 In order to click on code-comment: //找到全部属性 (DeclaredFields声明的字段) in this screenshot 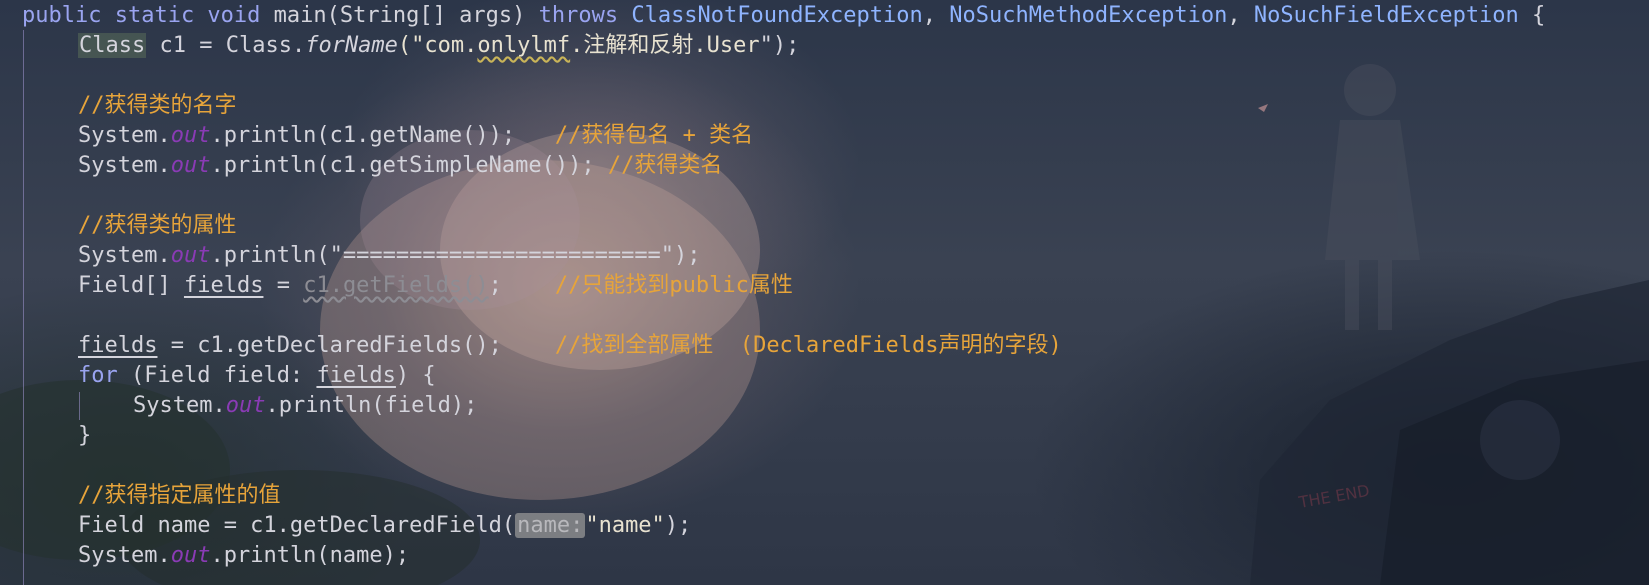, I will do `click(808, 345)`.